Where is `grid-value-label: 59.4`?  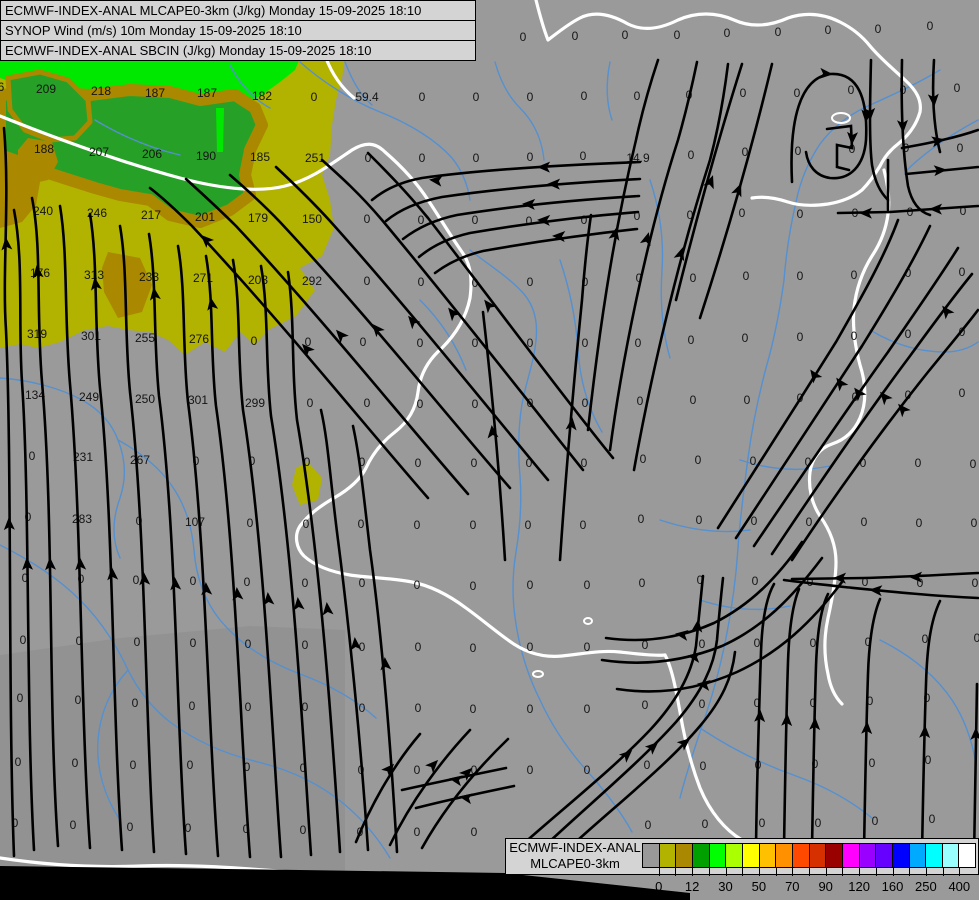
grid-value-label: 59.4 is located at coordinates (367, 97).